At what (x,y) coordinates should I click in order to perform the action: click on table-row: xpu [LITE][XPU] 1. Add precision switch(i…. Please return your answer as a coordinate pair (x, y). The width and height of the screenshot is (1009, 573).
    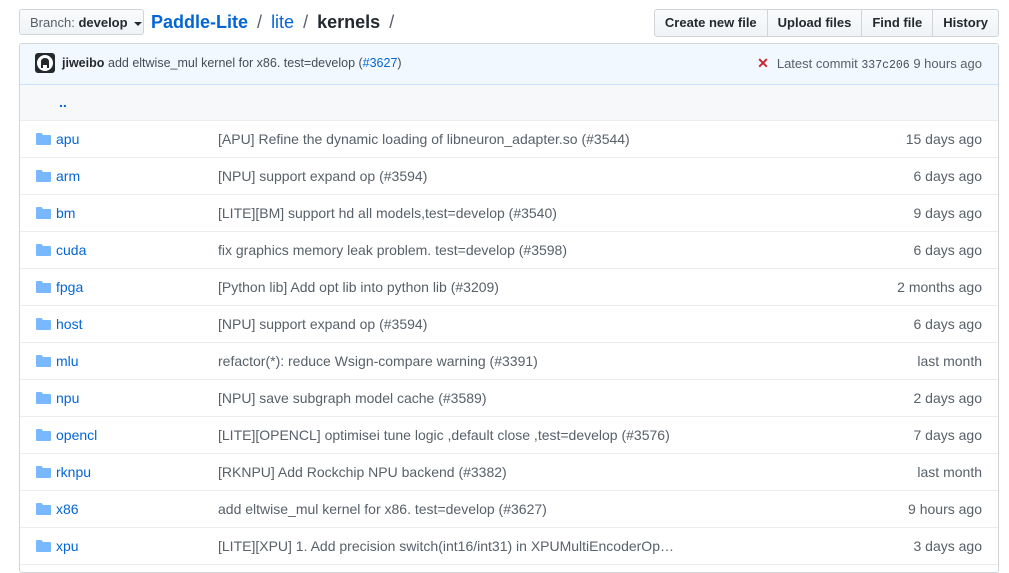
    Looking at the image, I should click on (509, 546).